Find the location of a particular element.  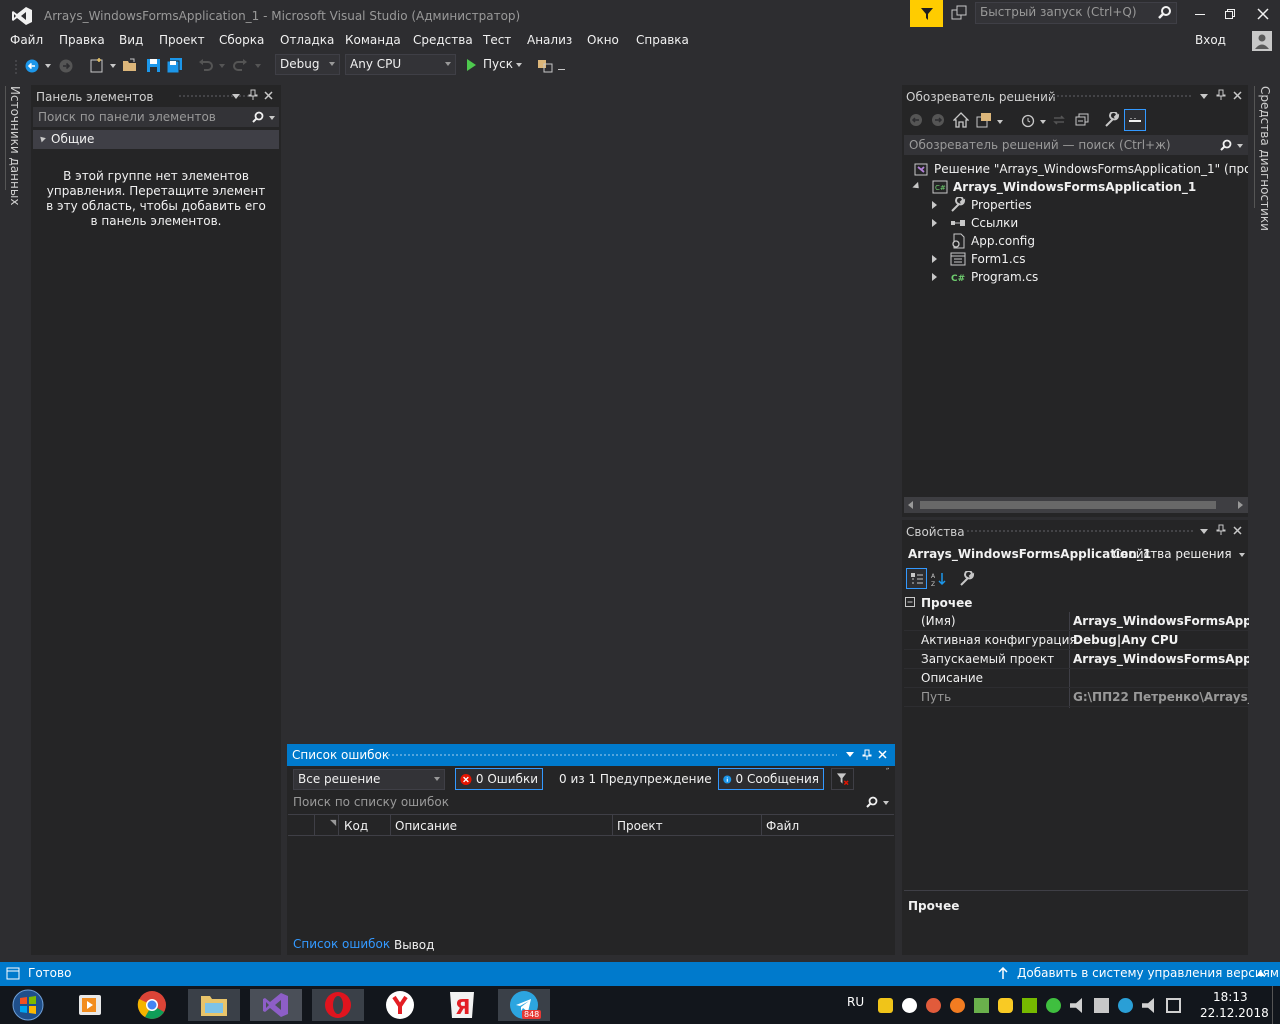

tray-update-icon is located at coordinates (933, 1005).